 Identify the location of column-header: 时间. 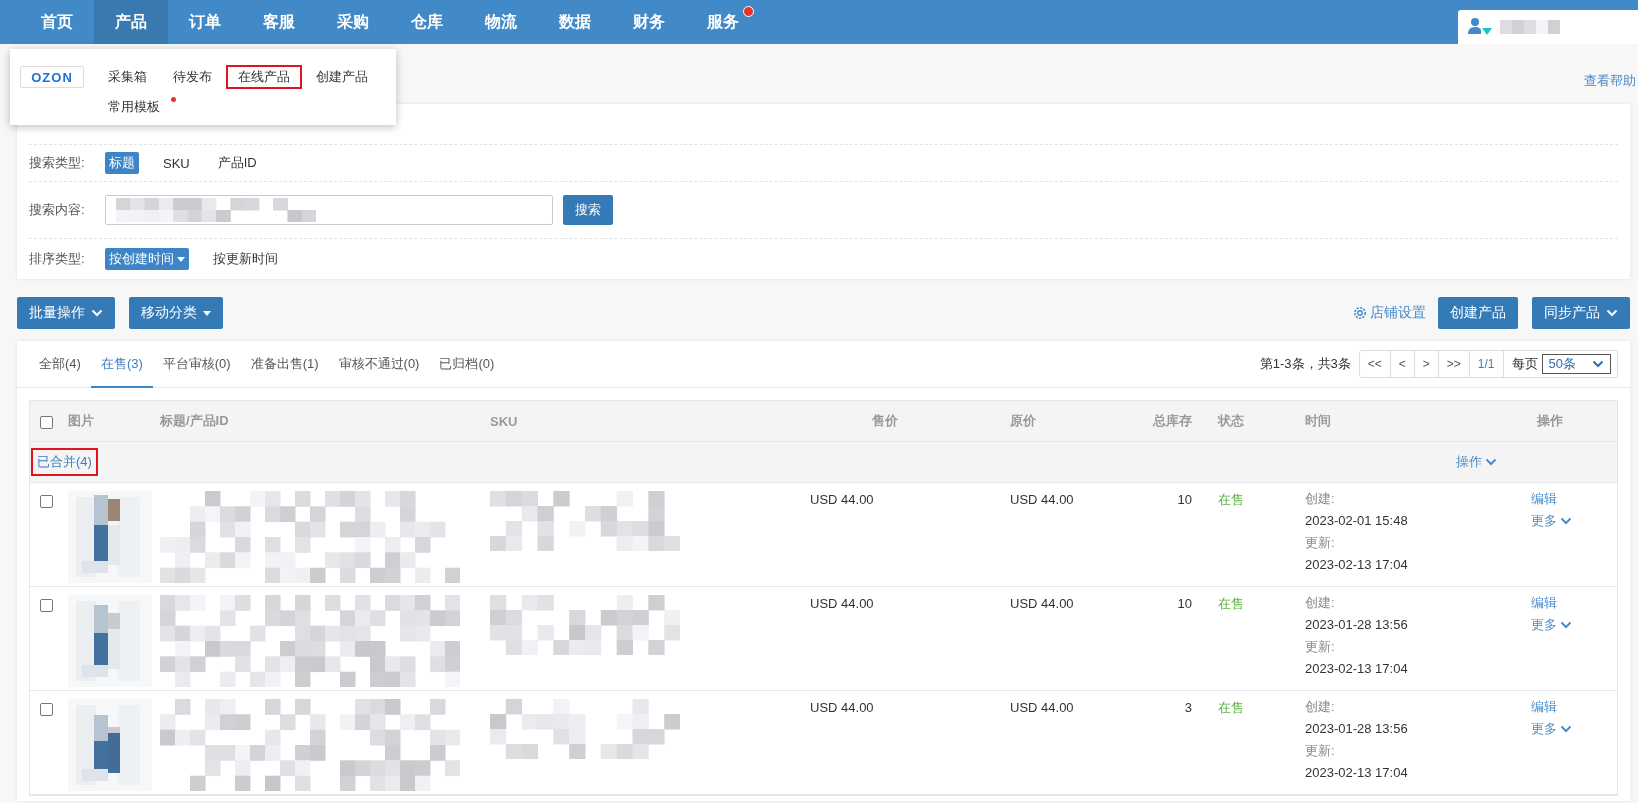
(1318, 420).